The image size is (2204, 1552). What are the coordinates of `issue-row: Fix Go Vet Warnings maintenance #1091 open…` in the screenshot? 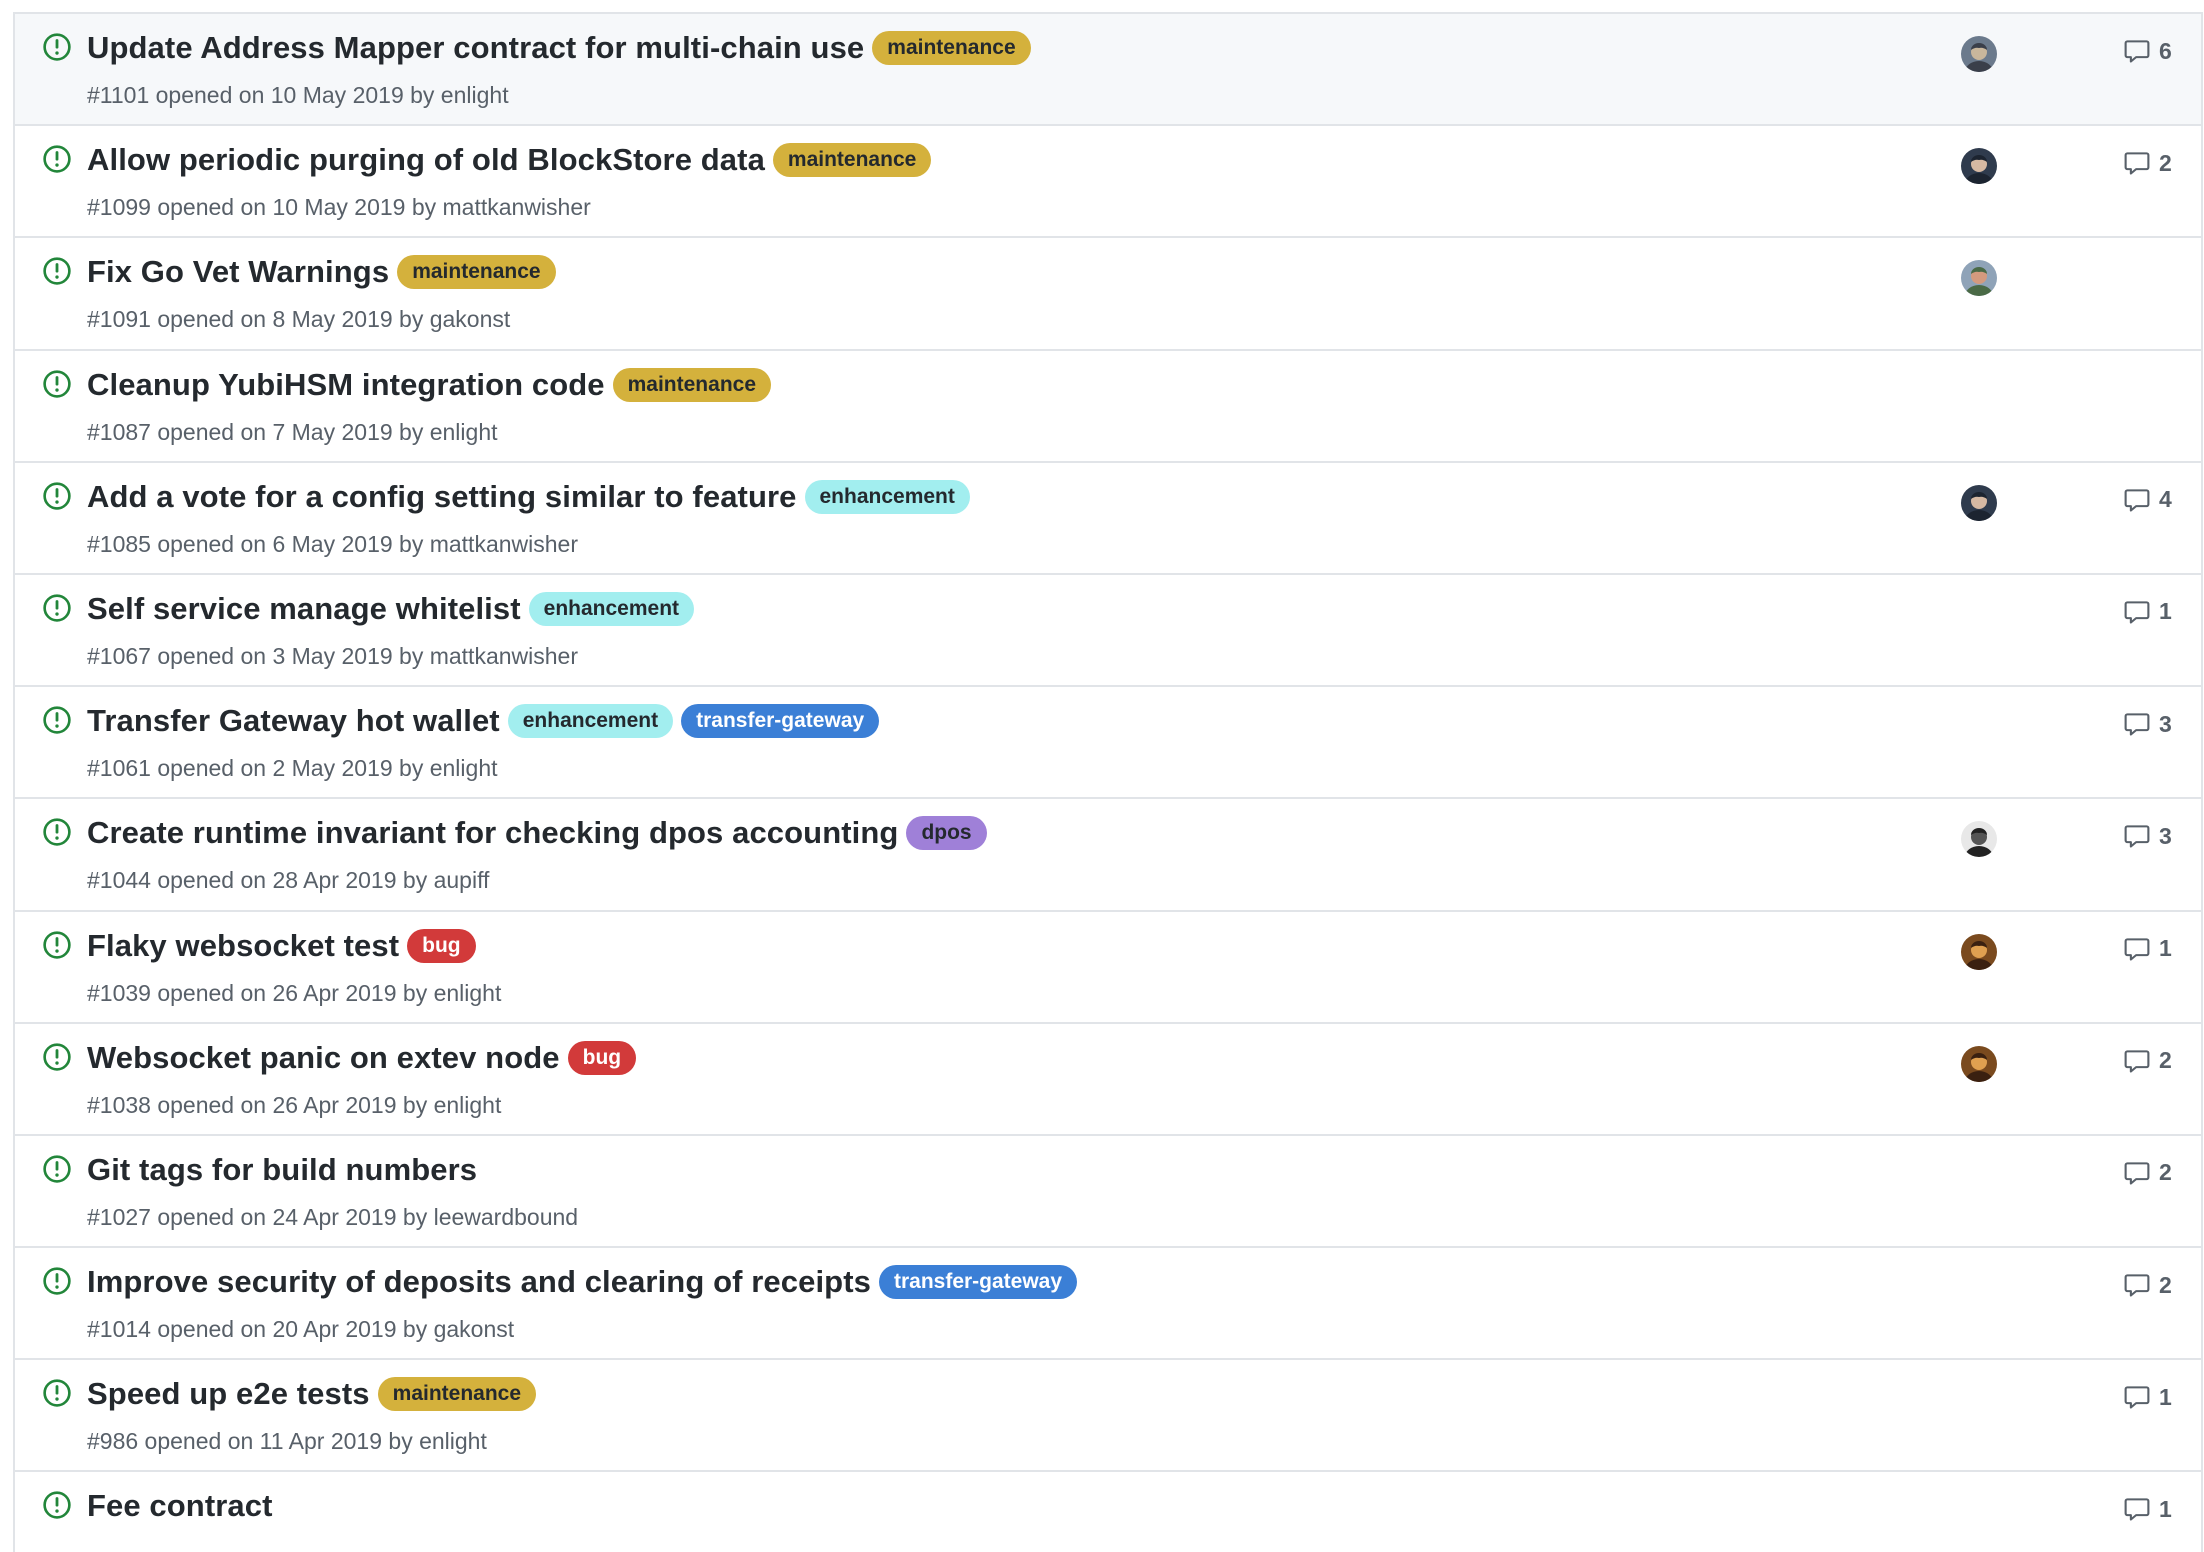 It's located at (1108, 294).